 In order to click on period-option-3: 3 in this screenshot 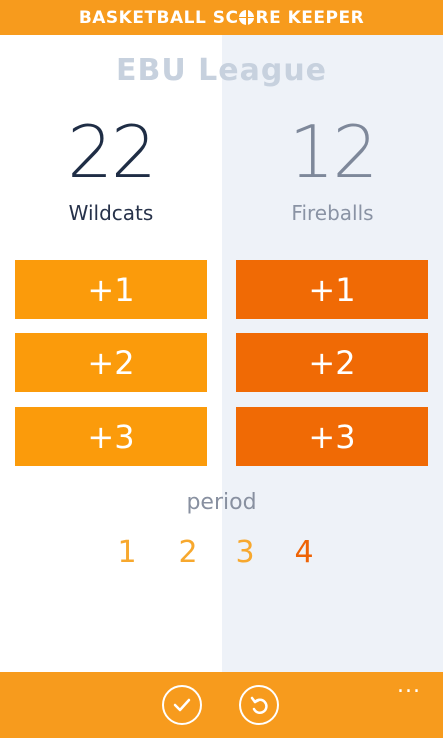, I will do `click(245, 553)`.